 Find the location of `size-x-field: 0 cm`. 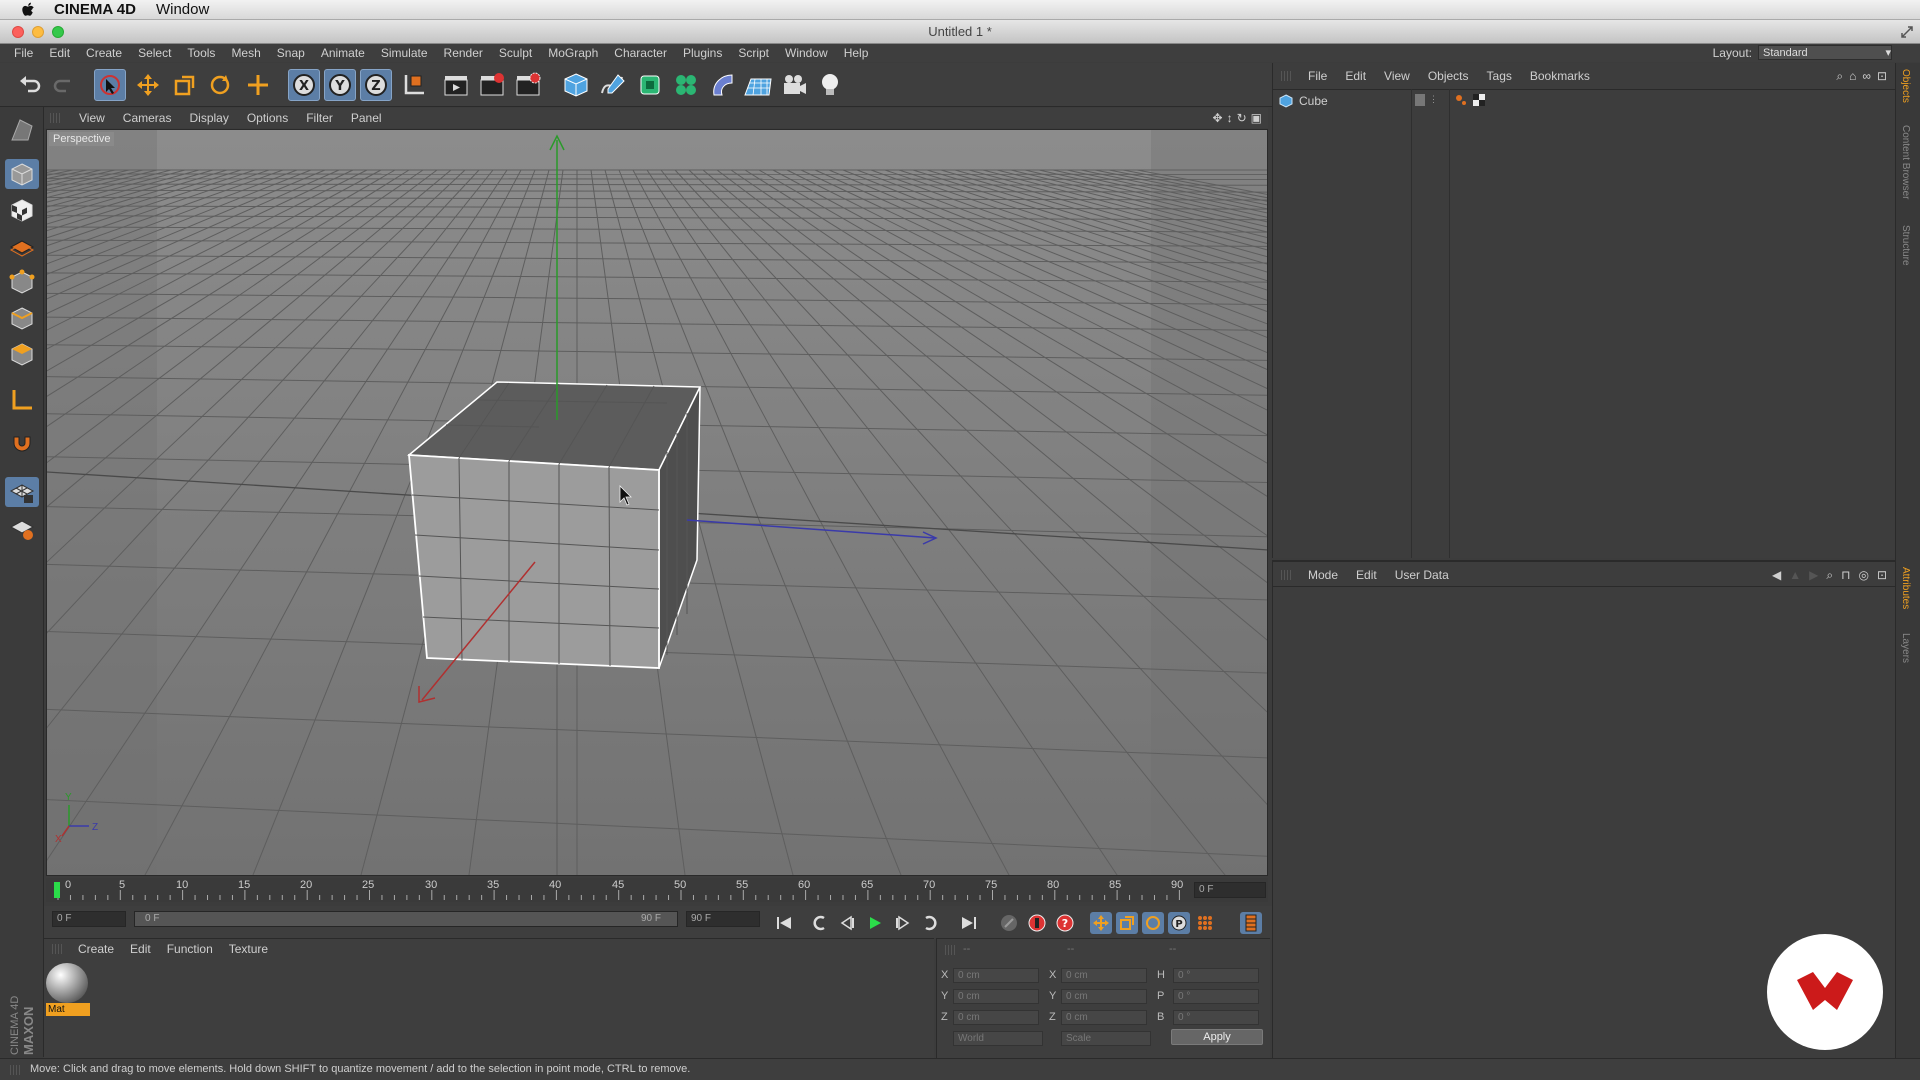

size-x-field: 0 cm is located at coordinates (1104, 975).